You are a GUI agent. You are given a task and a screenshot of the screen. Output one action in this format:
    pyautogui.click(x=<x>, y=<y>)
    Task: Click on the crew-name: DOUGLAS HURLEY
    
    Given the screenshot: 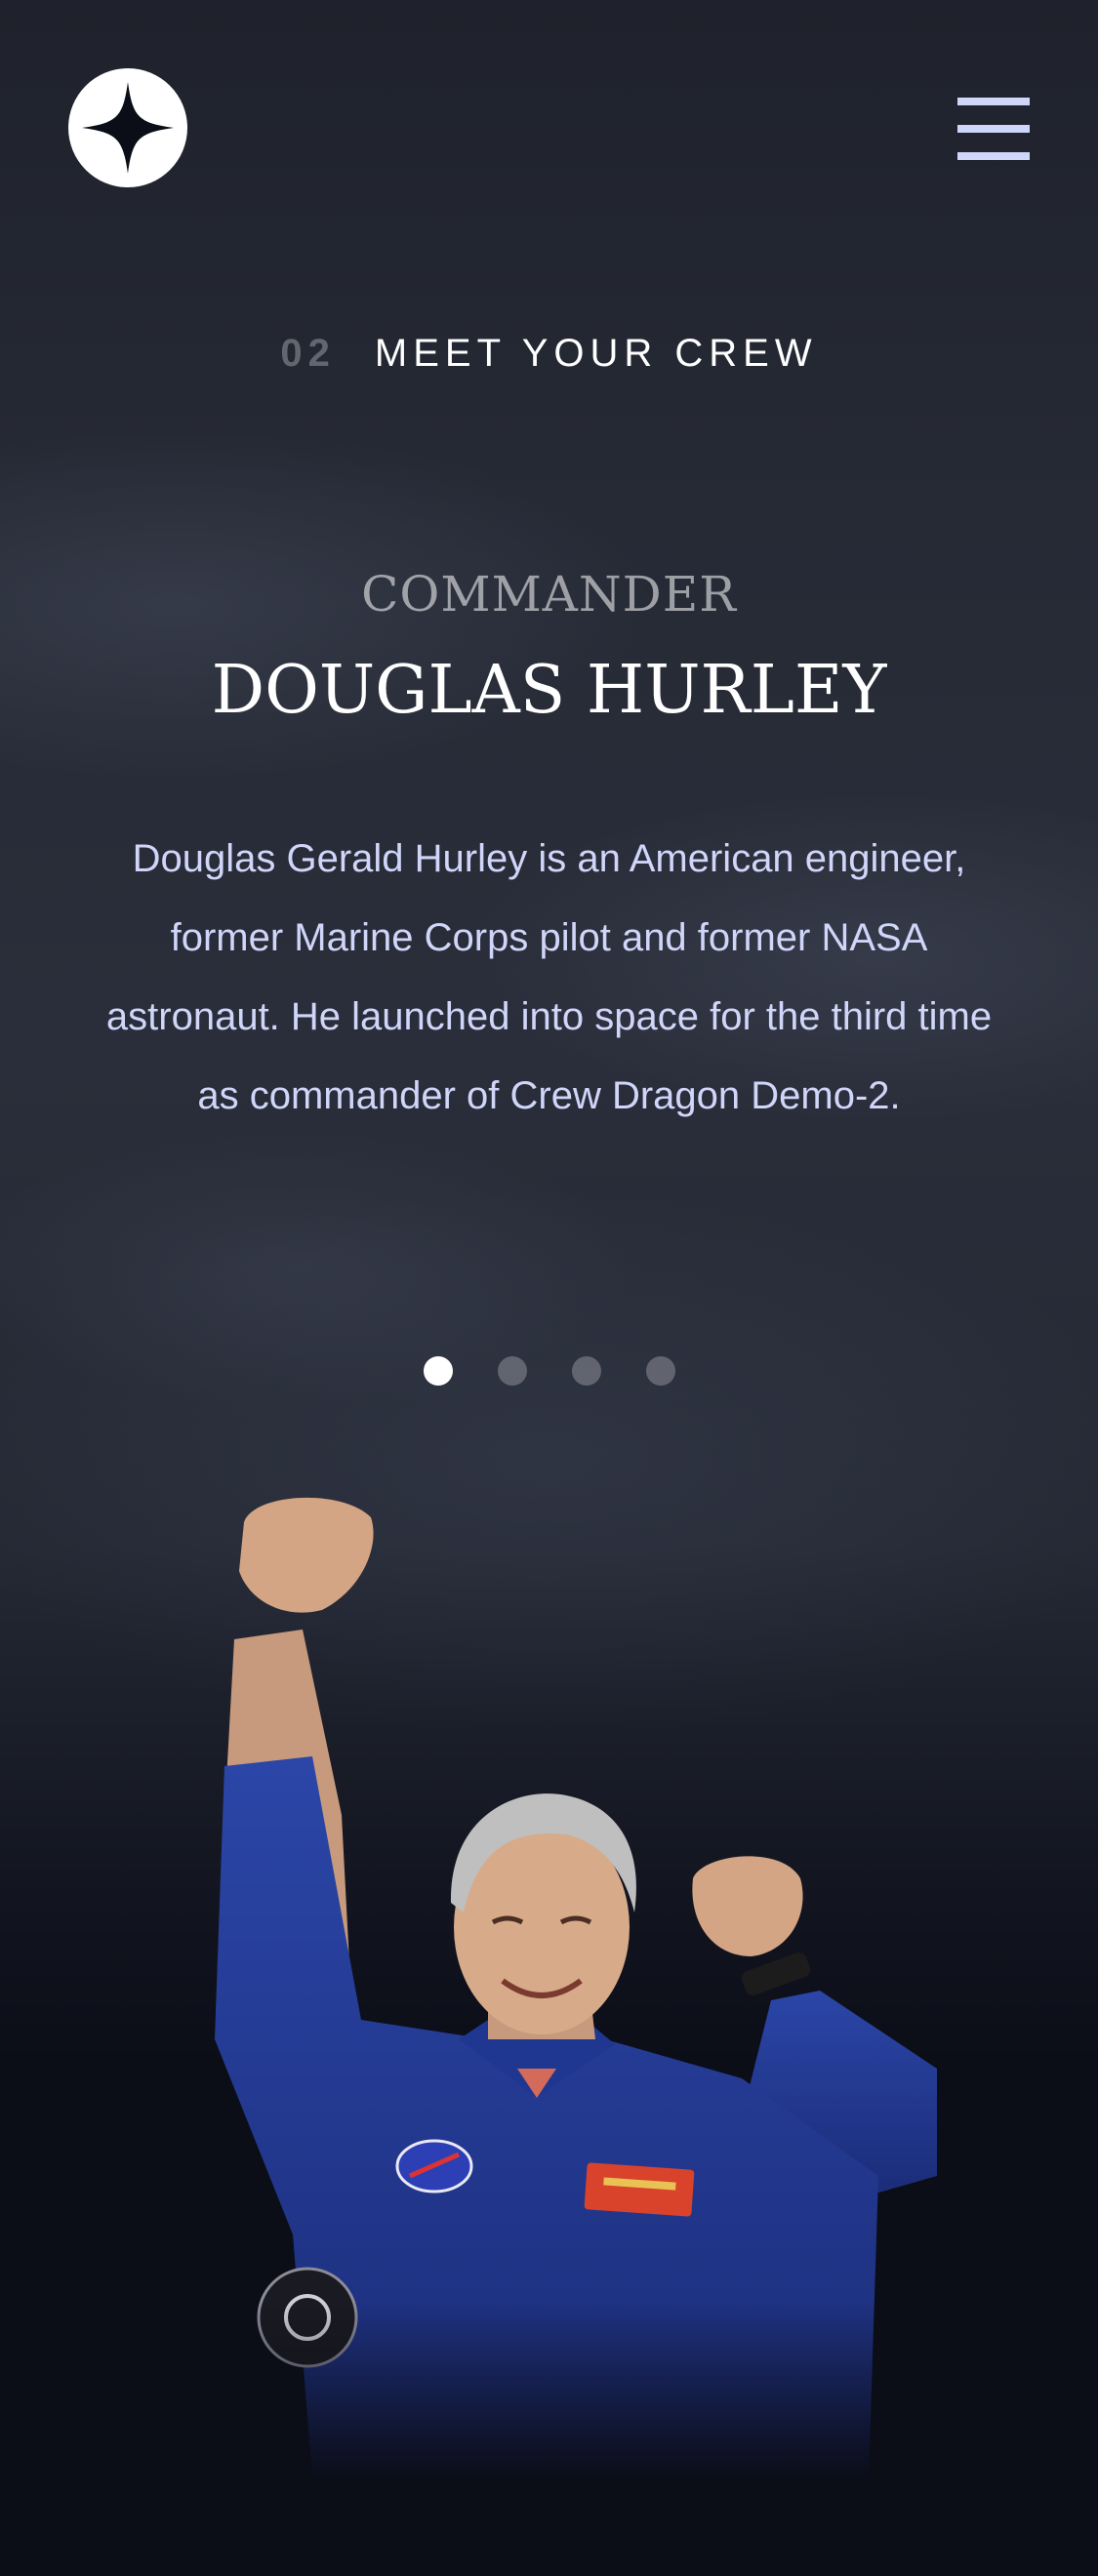 What is the action you would take?
    pyautogui.click(x=549, y=690)
    